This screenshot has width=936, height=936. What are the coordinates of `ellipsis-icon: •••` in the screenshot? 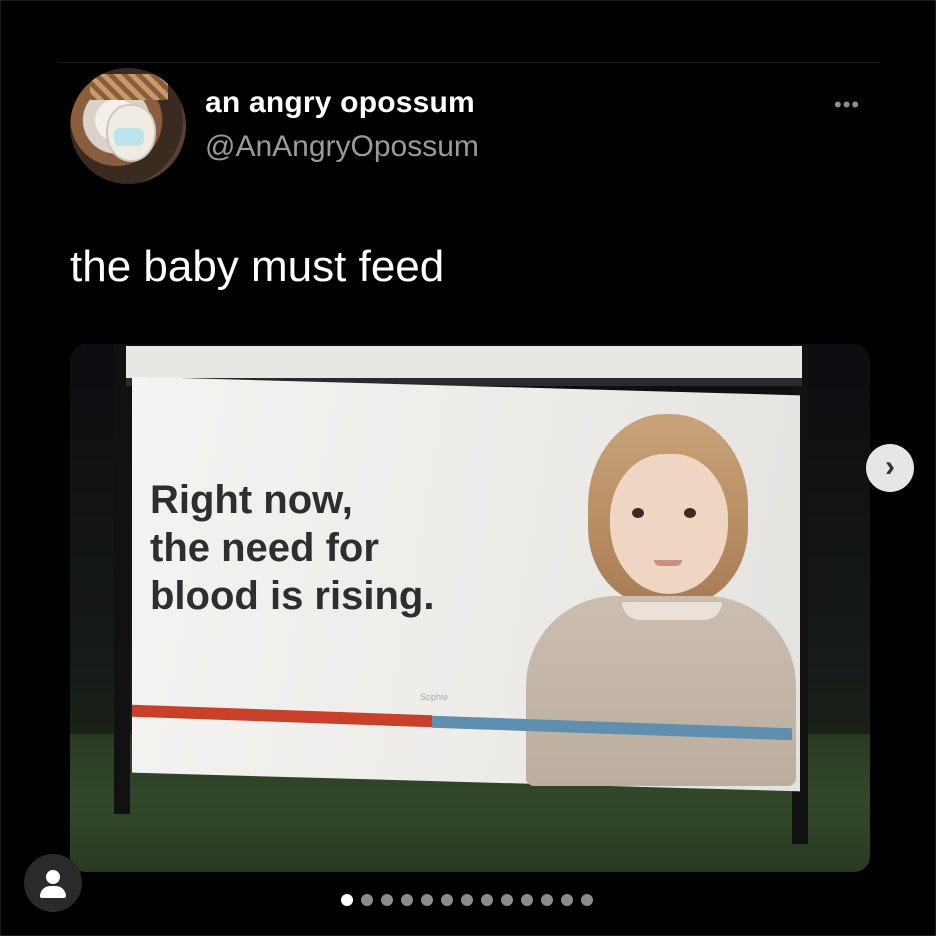 It's located at (847, 105).